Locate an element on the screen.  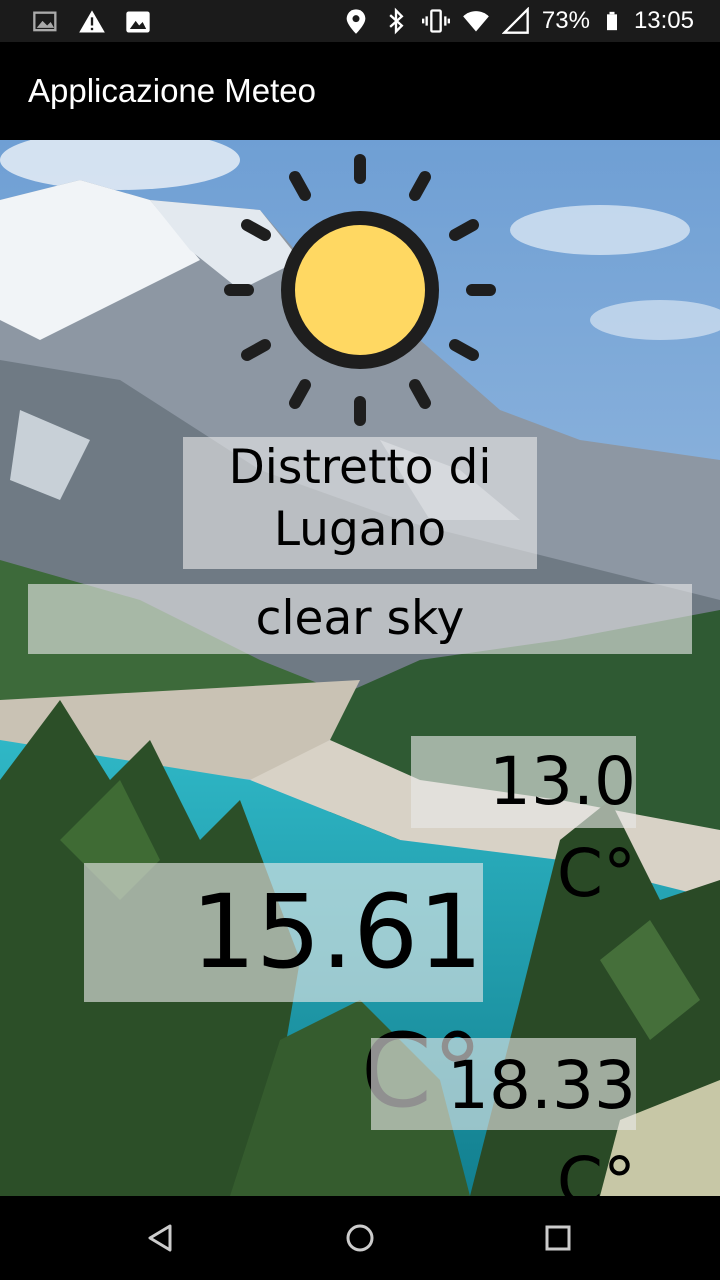
temperature-min: 13.0 C° is located at coordinates (523, 824).